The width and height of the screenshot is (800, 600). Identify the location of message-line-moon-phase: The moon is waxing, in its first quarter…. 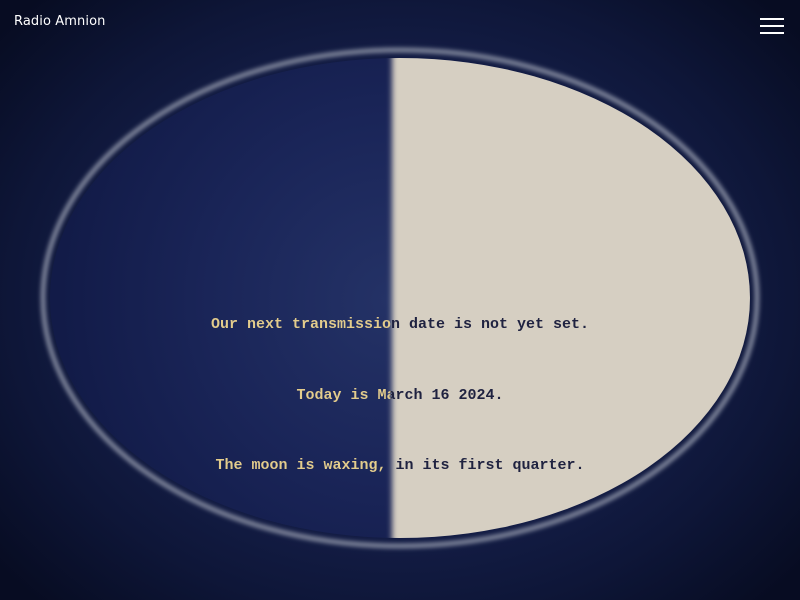
(400, 466).